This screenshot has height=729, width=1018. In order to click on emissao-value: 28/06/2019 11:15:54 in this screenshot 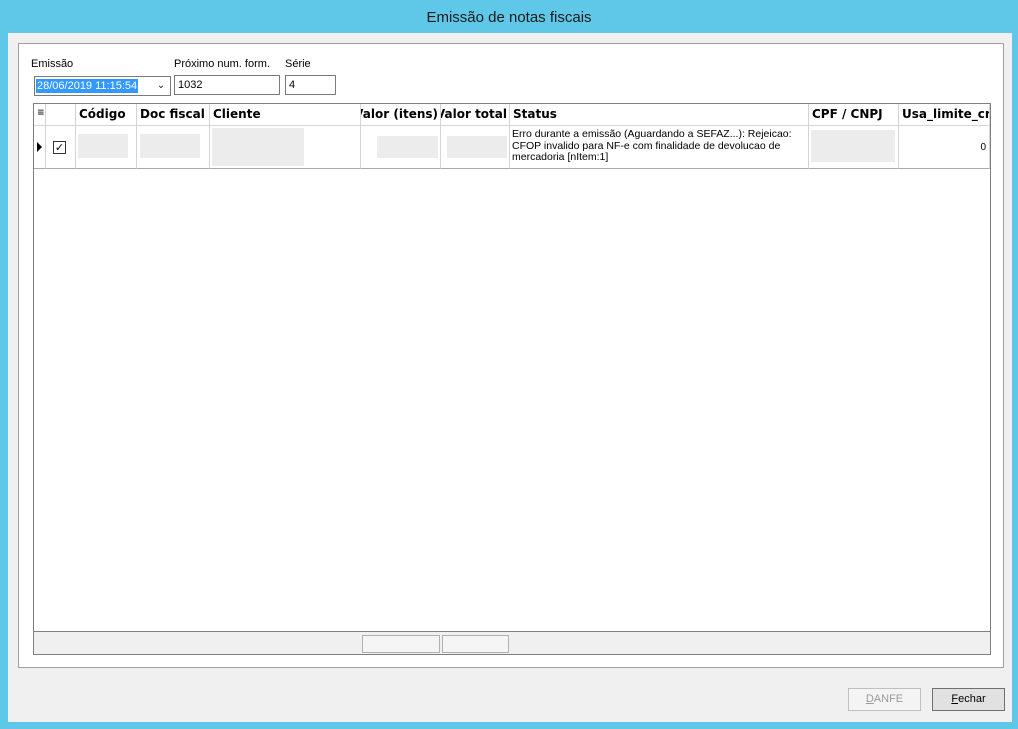, I will do `click(87, 86)`.